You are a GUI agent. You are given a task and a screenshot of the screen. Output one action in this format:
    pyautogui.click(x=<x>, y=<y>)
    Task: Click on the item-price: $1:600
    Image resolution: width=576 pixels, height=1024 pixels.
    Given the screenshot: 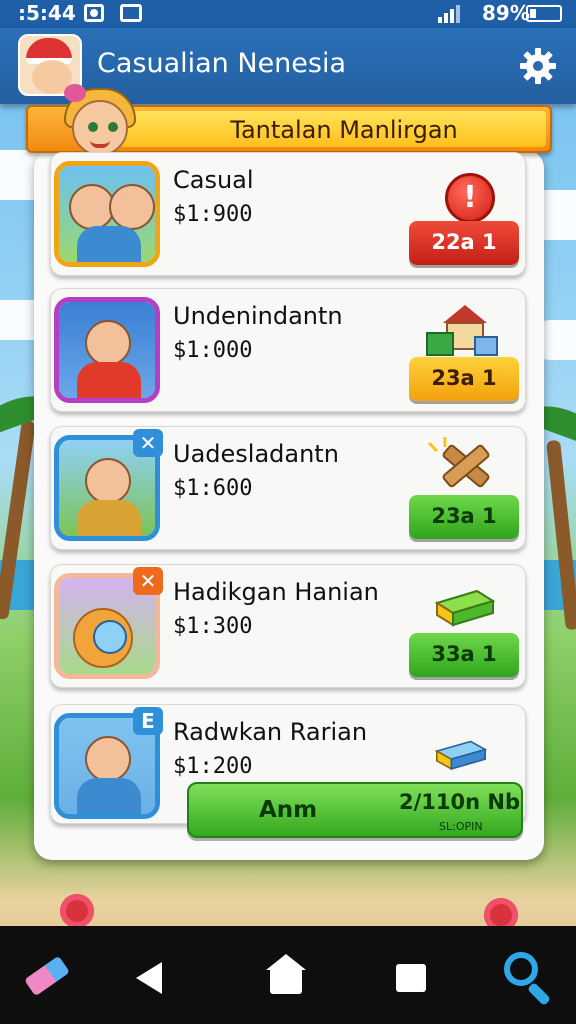 What is the action you would take?
    pyautogui.click(x=213, y=488)
    